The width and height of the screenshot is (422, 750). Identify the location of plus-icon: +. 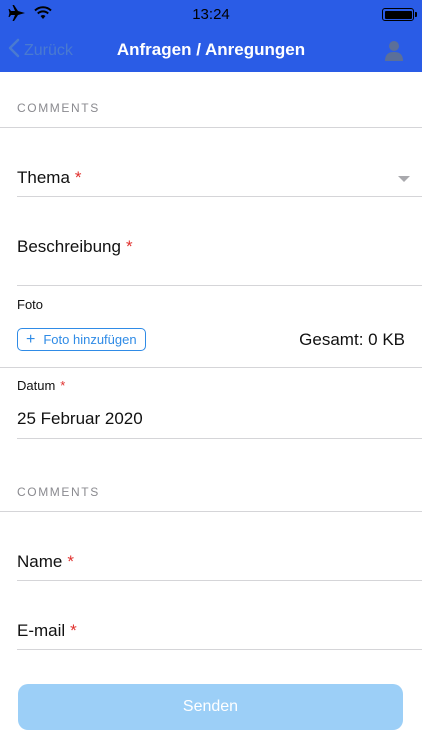
(31, 339).